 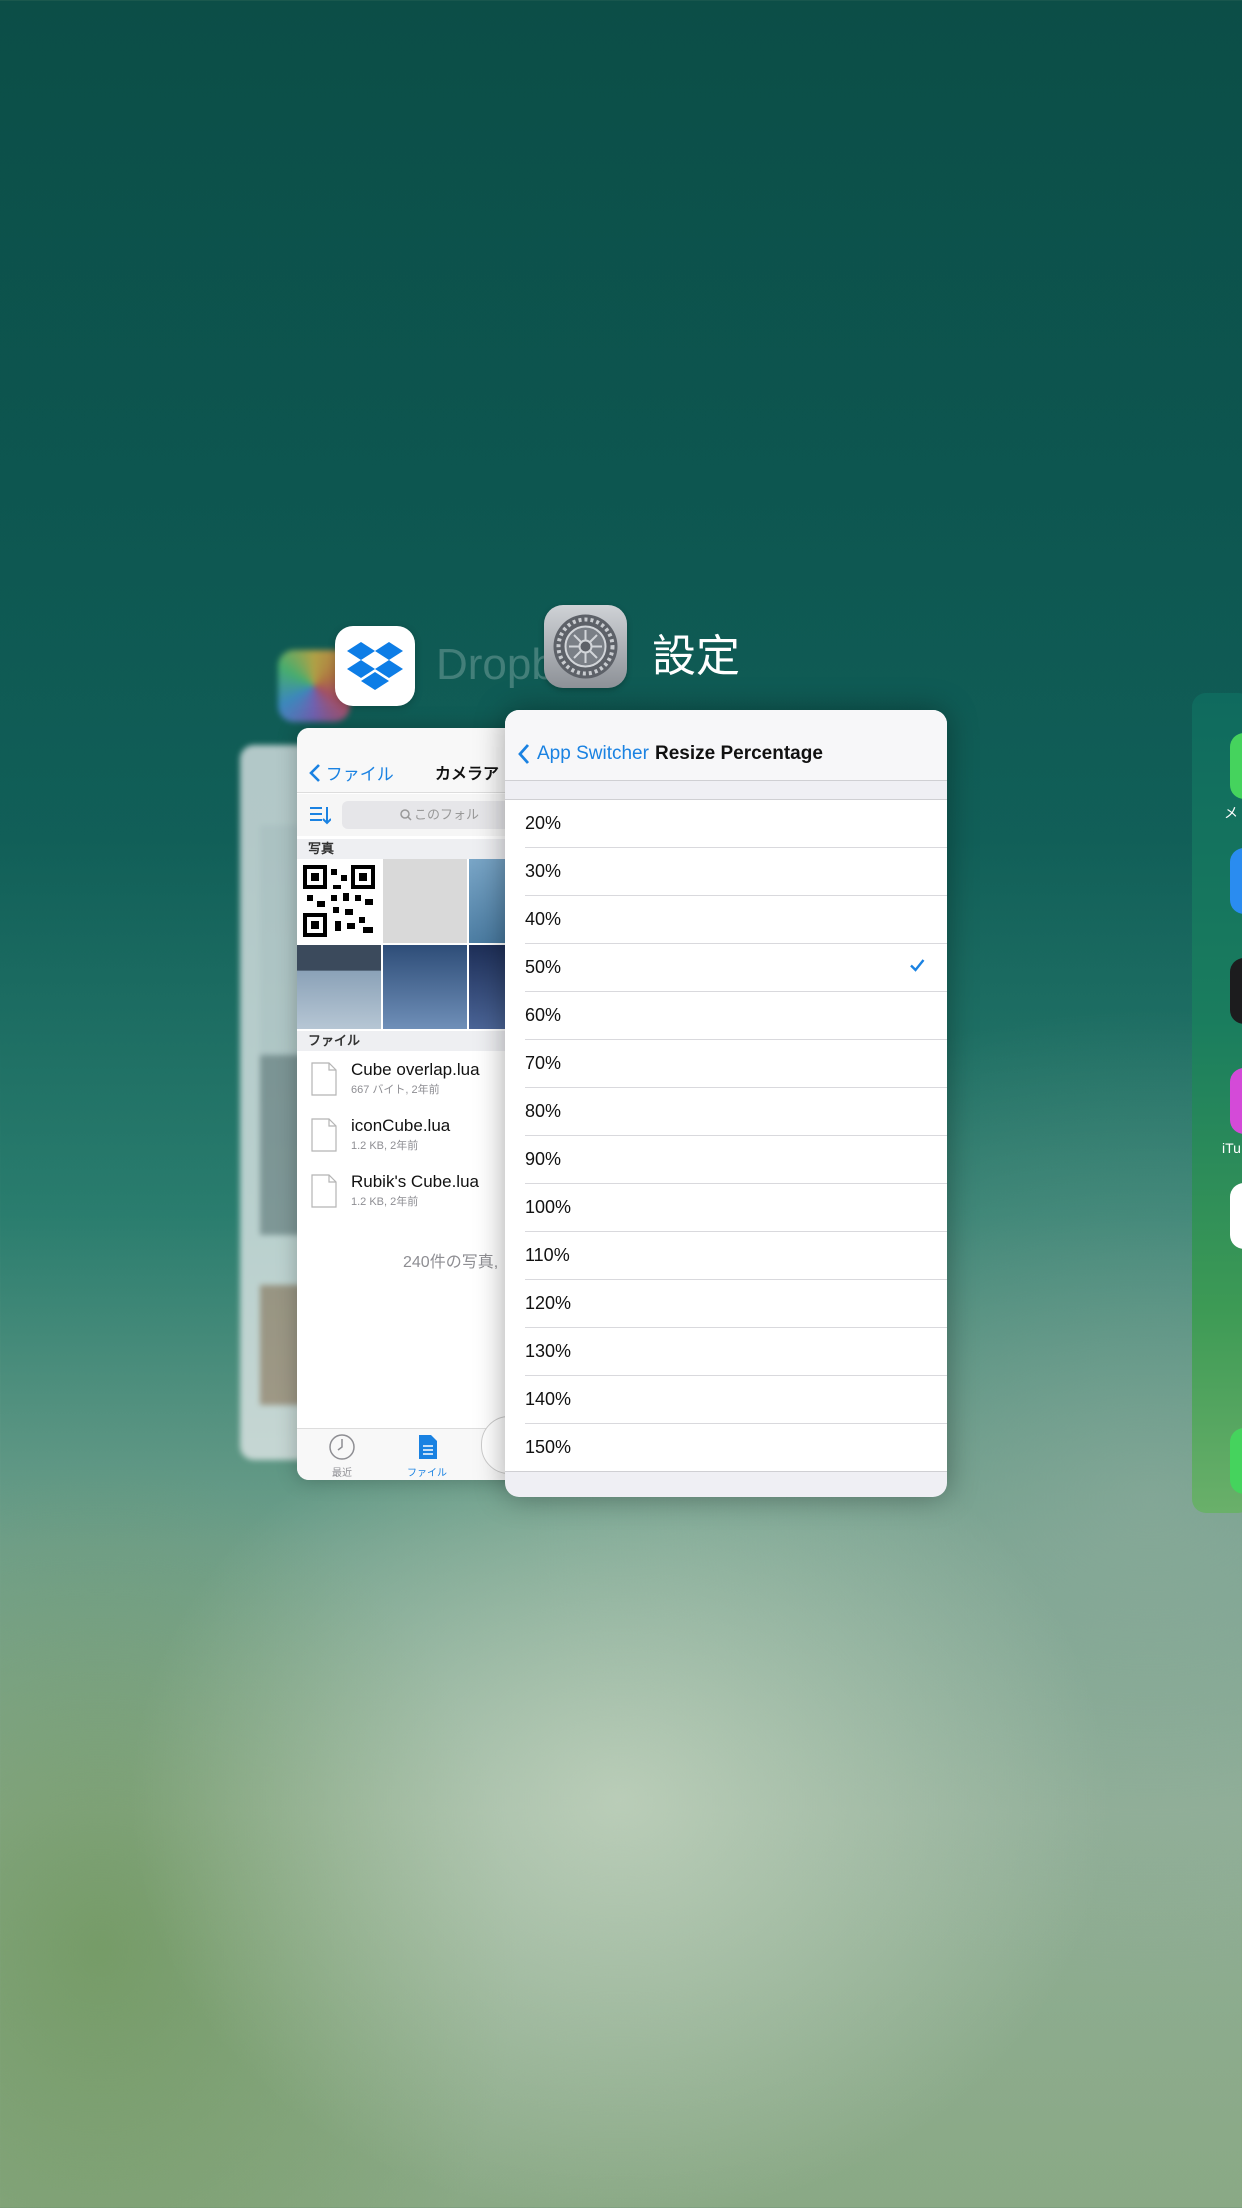 What do you see at coordinates (736, 1352) in the screenshot?
I see `resize-option-row: 130%` at bounding box center [736, 1352].